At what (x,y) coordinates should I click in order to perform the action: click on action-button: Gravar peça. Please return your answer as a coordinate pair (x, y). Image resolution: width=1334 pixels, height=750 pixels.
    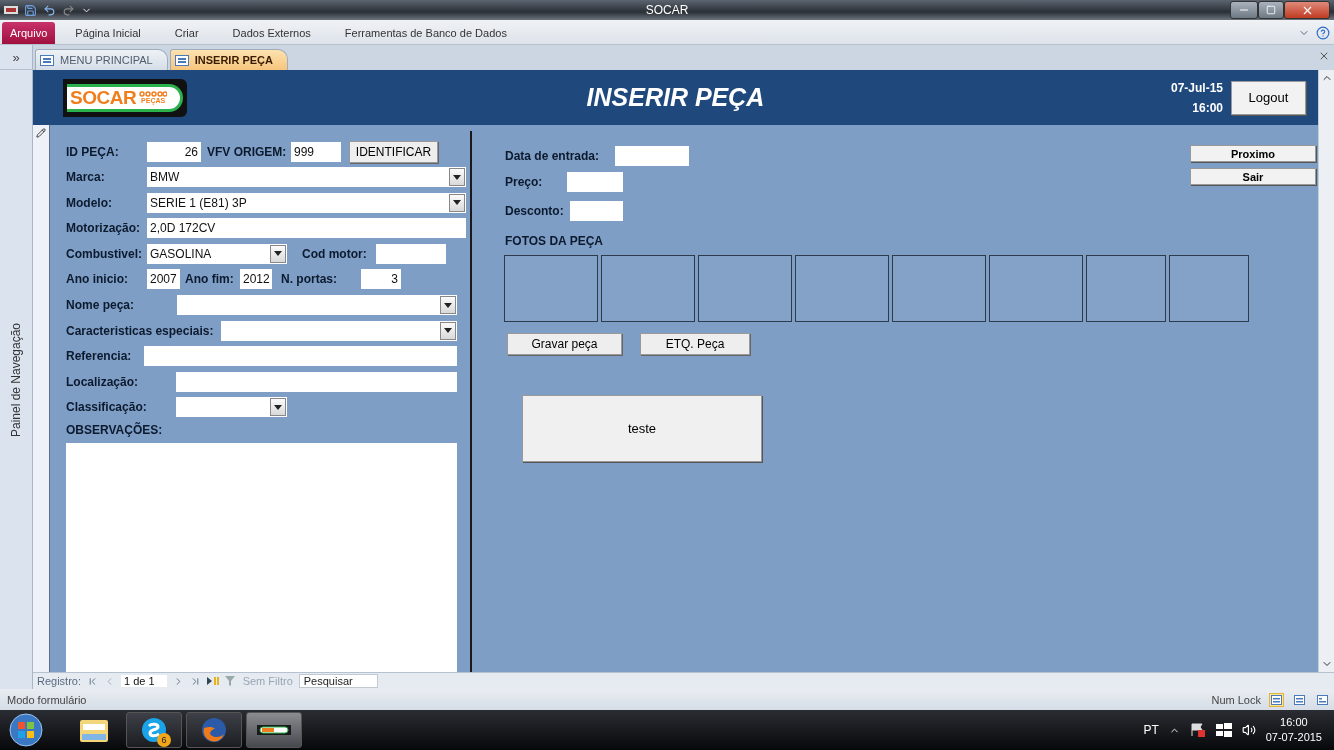
    Looking at the image, I should click on (564, 344).